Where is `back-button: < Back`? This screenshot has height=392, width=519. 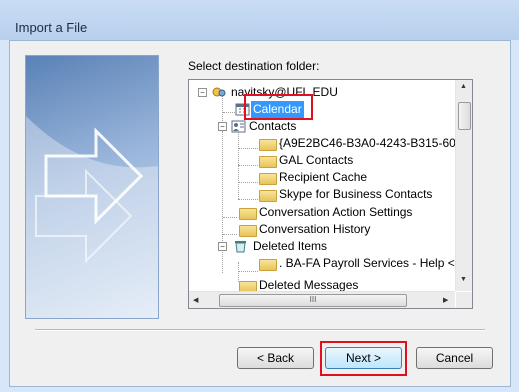
back-button: < Back is located at coordinates (275, 358).